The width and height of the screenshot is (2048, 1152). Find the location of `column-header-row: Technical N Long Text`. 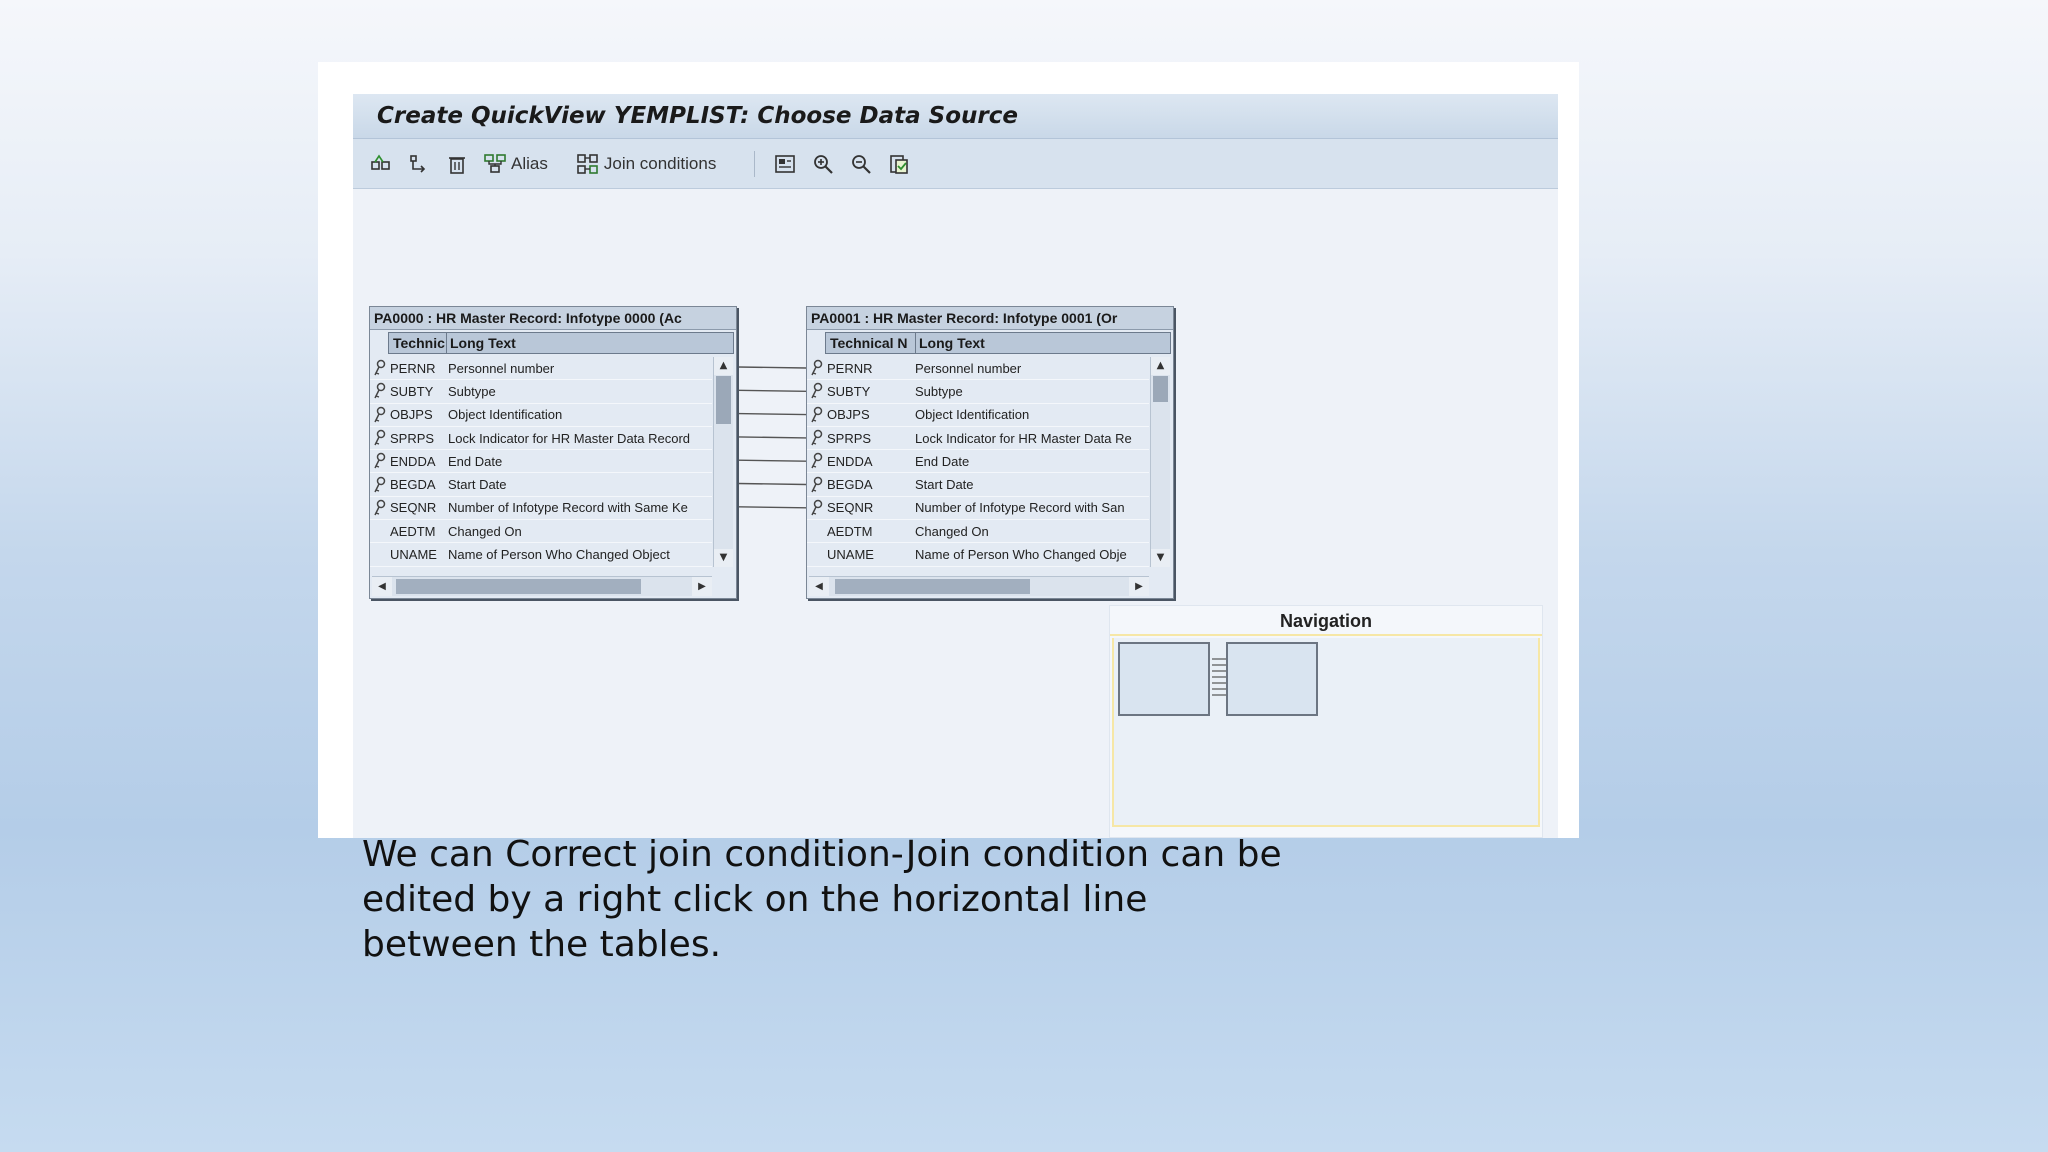

column-header-row: Technical N Long Text is located at coordinates (998, 343).